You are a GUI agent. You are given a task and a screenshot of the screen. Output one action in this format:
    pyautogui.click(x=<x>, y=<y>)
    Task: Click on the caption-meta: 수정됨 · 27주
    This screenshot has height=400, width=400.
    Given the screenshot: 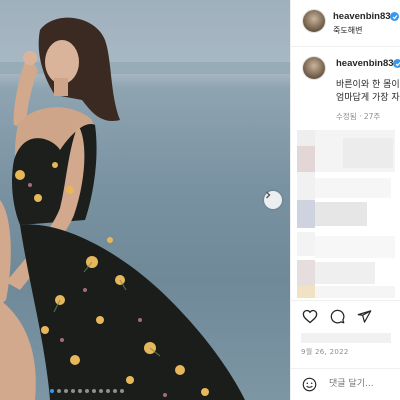 What is the action you would take?
    pyautogui.click(x=358, y=116)
    